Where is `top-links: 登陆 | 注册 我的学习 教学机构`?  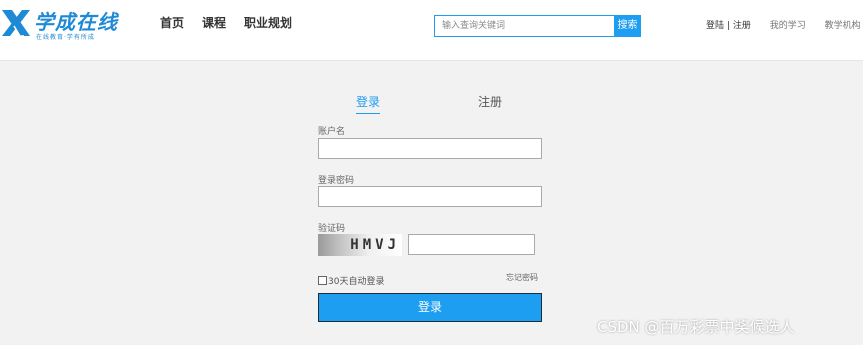 top-links: 登陆 | 注册 我的学习 教学机构 is located at coordinates (783, 24).